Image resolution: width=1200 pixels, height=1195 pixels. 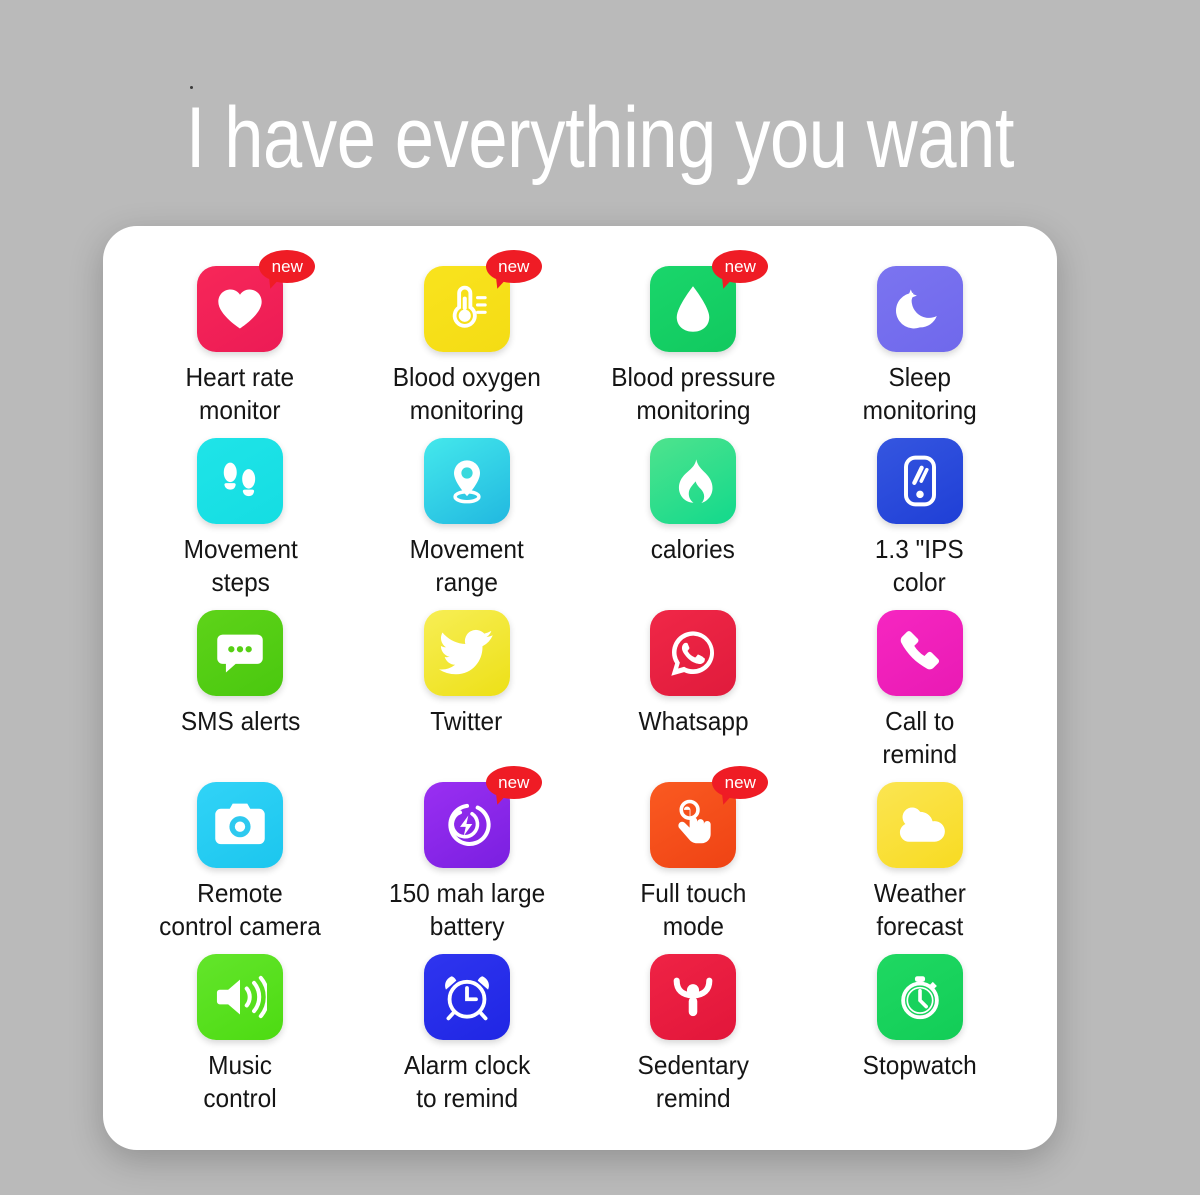 I want to click on feature-label: Movement range, so click(x=466, y=565).